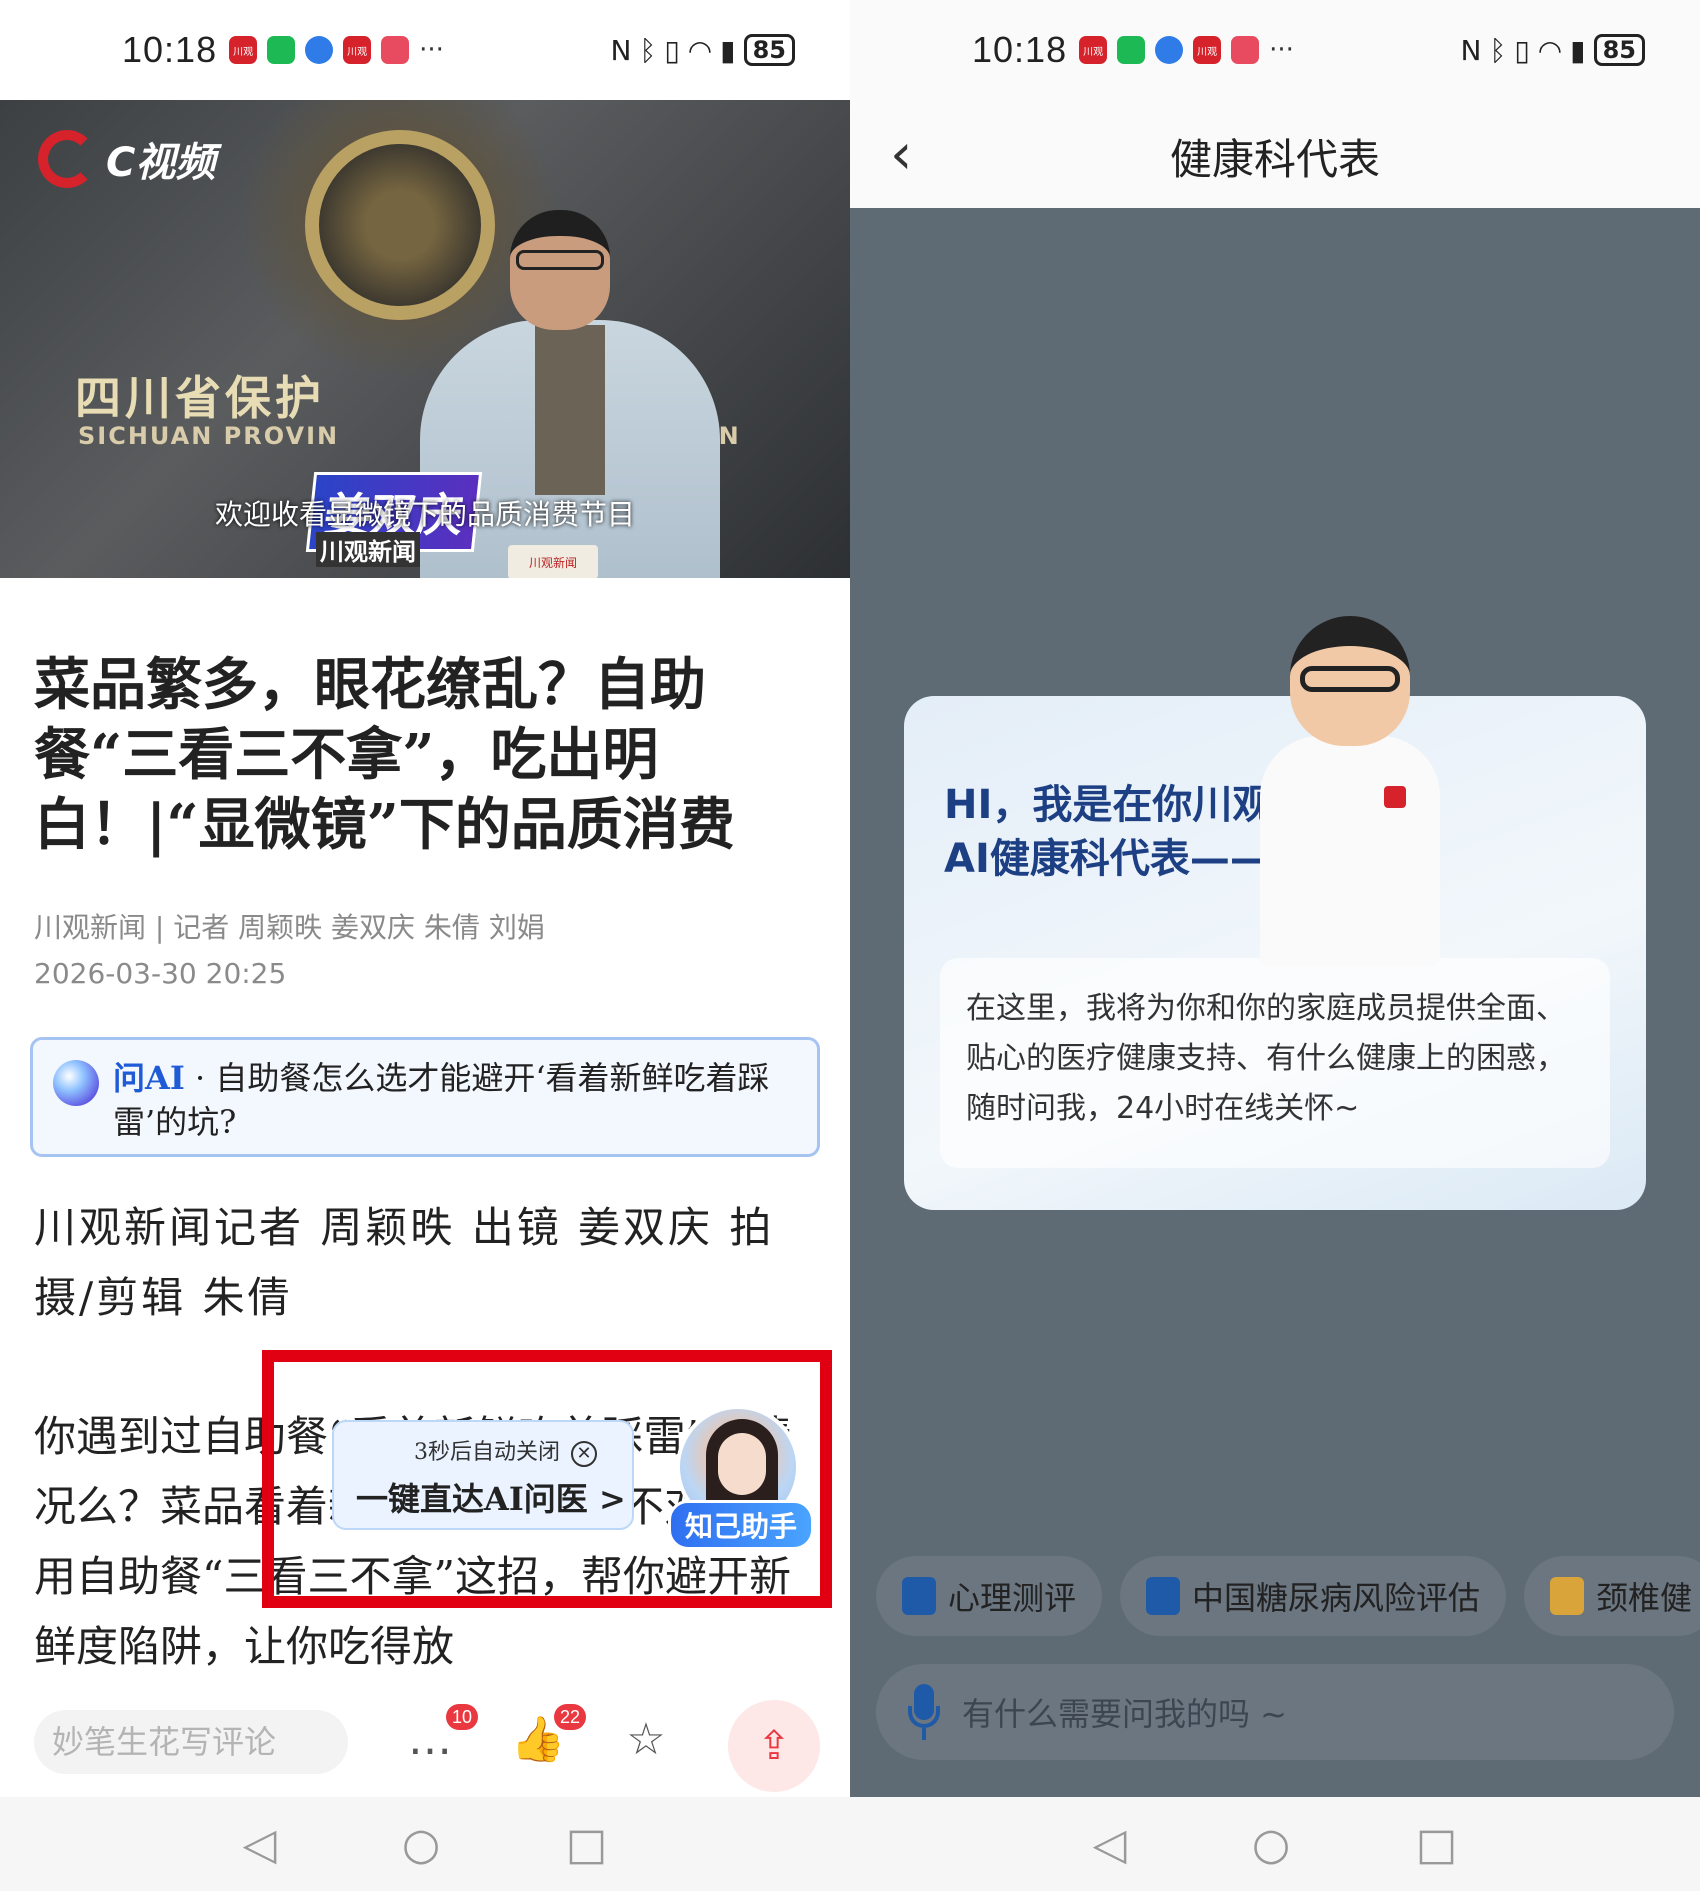 This screenshot has height=1891, width=1700. What do you see at coordinates (289, 951) in the screenshot?
I see `article-byline: 川观新闻 | 记者 周颖昳 姜双庆 朱倩 刘娟 2026-03-30 20:25` at bounding box center [289, 951].